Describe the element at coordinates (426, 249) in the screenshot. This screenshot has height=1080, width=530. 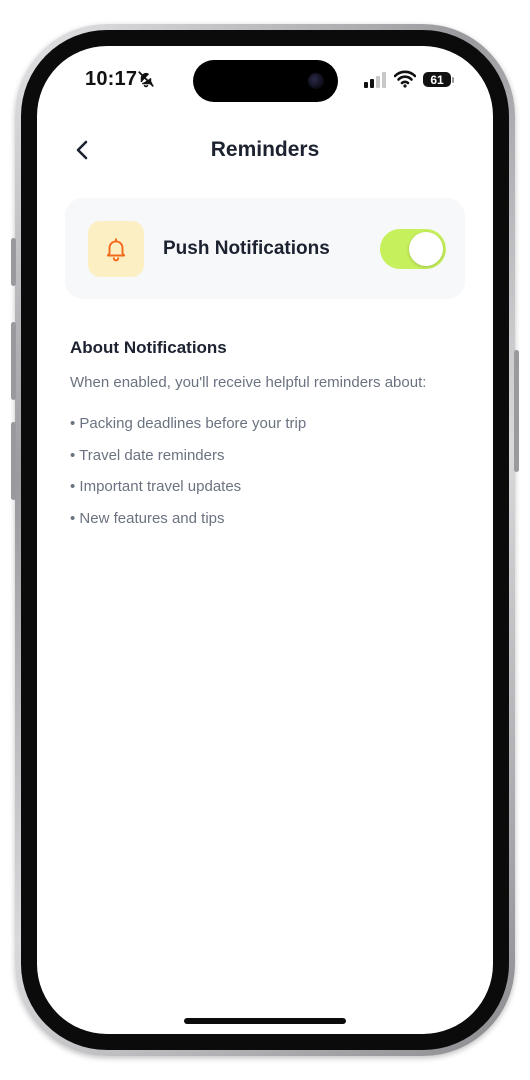
I see `toggle-knob` at that location.